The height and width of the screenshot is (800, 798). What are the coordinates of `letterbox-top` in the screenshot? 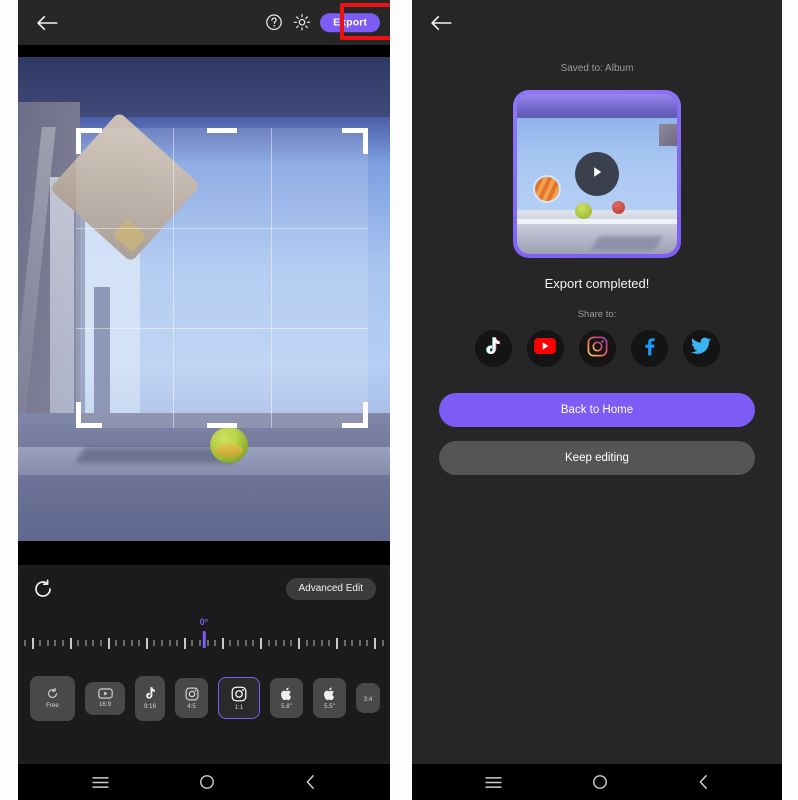 It's located at (204, 51).